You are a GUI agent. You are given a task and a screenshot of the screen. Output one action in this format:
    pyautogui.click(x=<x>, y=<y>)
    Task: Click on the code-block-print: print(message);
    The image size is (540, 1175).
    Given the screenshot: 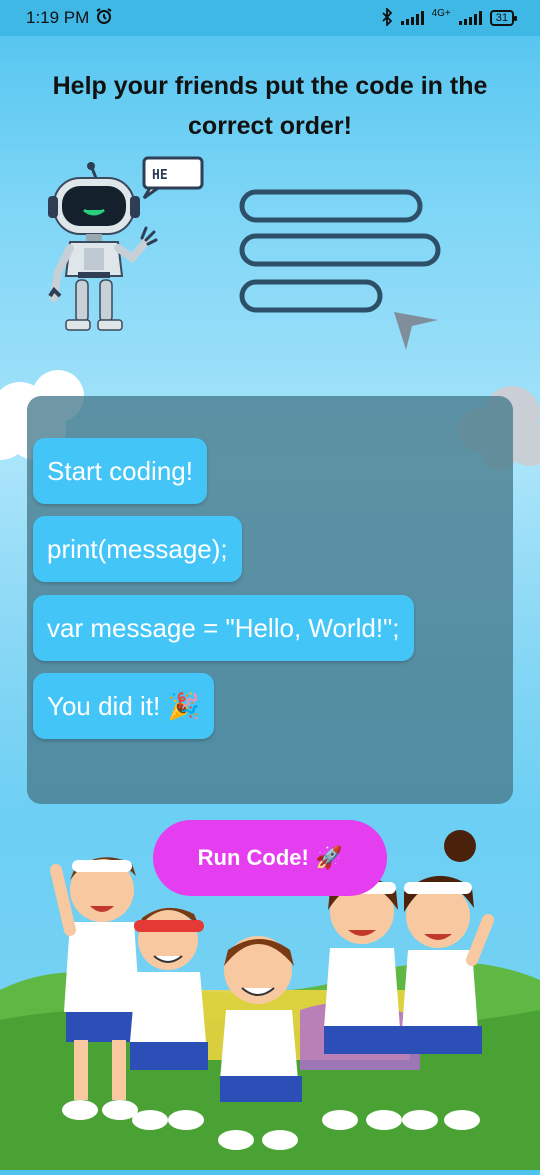 What is the action you would take?
    pyautogui.click(x=137, y=549)
    